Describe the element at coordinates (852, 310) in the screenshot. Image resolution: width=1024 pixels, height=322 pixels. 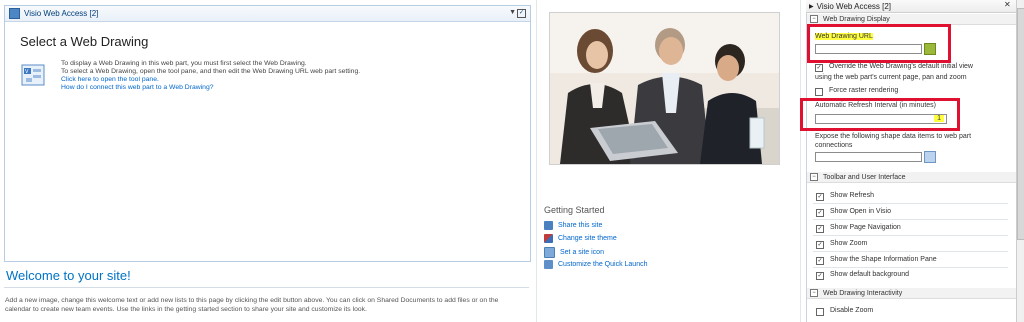
I see `disable-zoom-label: Disable Zoom` at that location.